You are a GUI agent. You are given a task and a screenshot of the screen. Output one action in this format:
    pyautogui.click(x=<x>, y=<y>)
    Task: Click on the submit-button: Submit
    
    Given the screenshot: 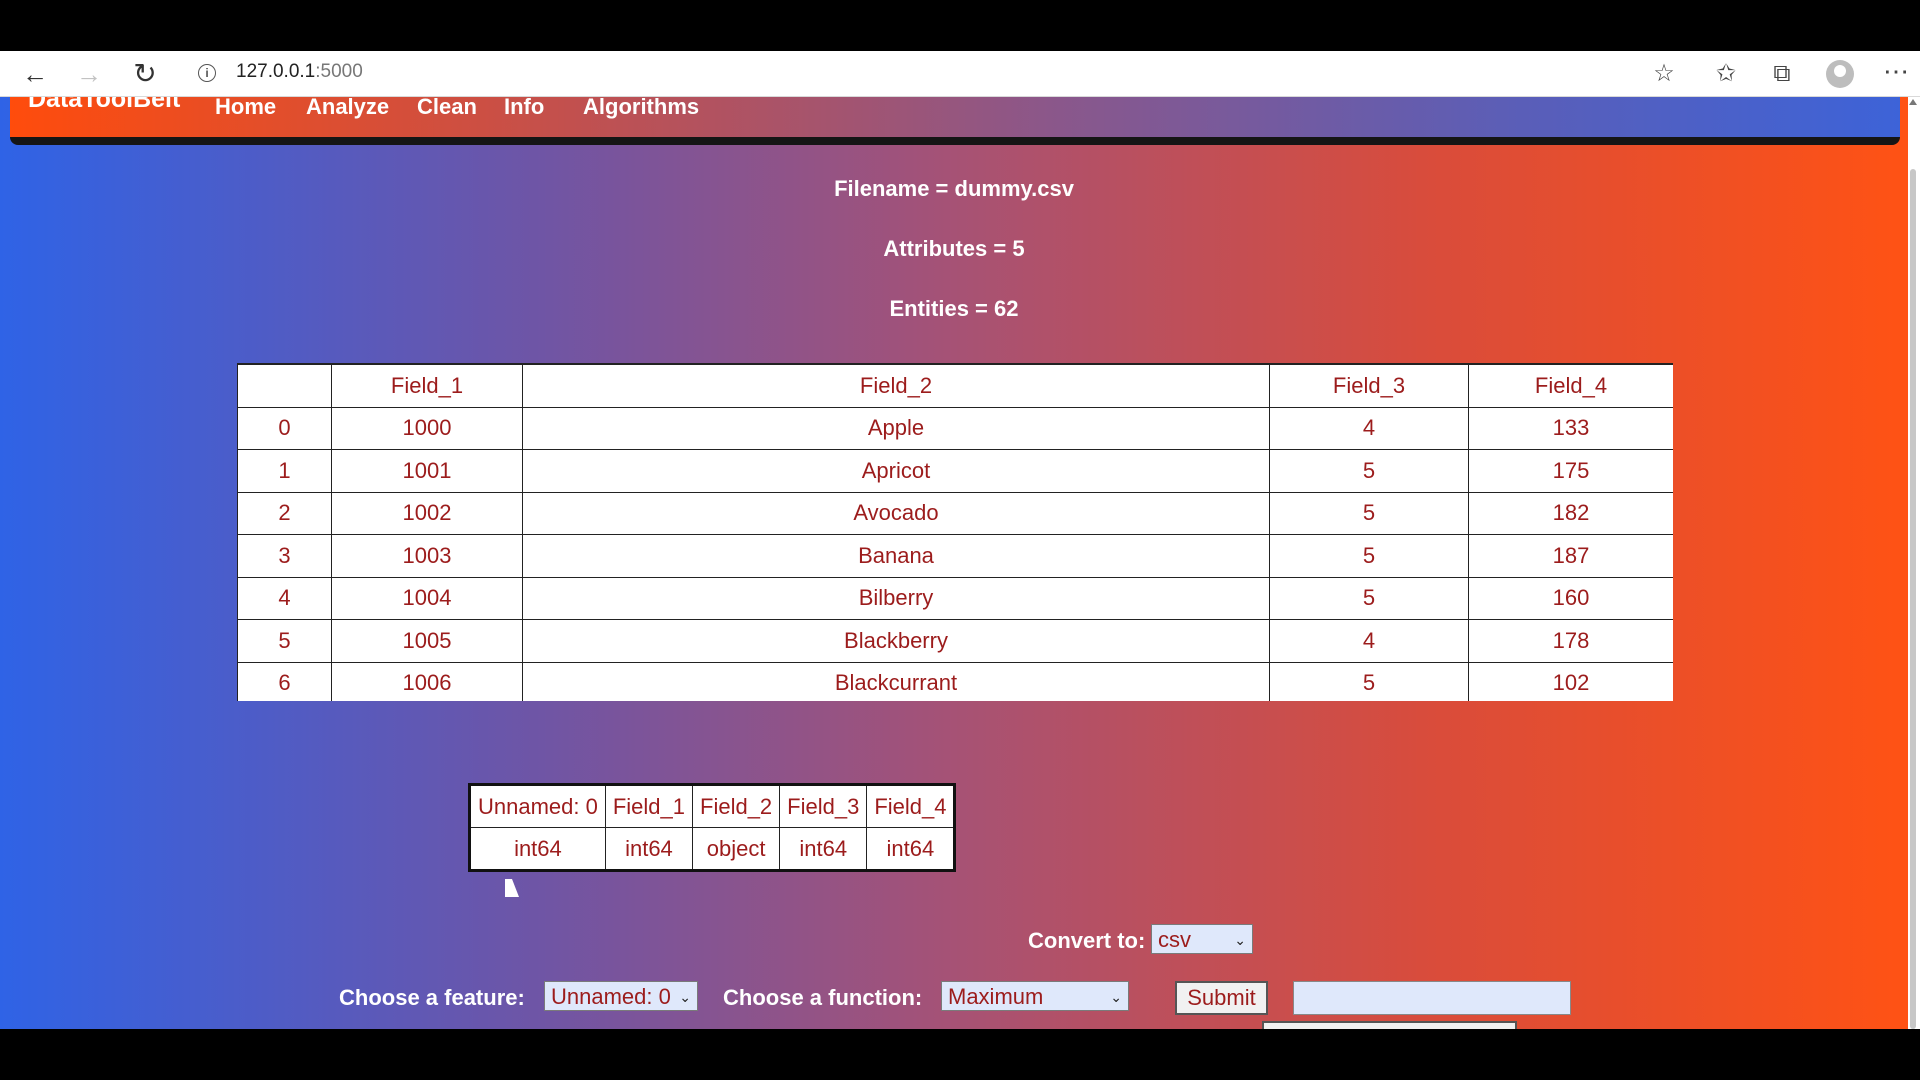 What is the action you would take?
    pyautogui.click(x=1221, y=998)
    